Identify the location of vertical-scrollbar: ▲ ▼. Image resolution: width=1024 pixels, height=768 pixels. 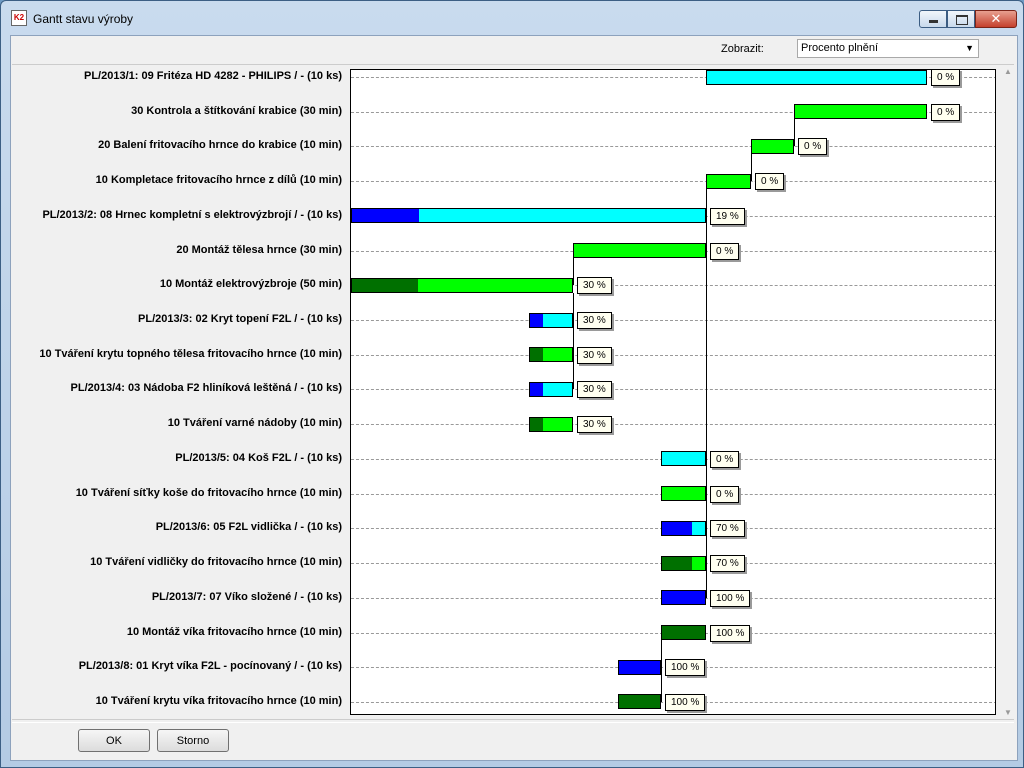
(1008, 392).